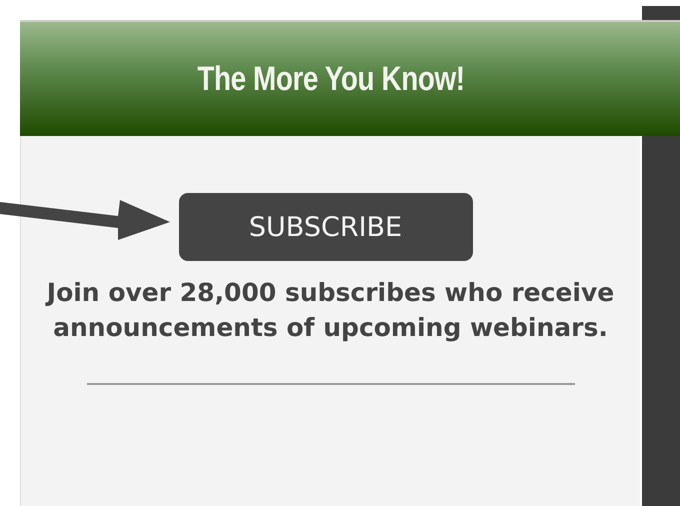 Image resolution: width=680 pixels, height=506 pixels. What do you see at coordinates (325, 227) in the screenshot?
I see `subscribe-button: SUBSCRIBE` at bounding box center [325, 227].